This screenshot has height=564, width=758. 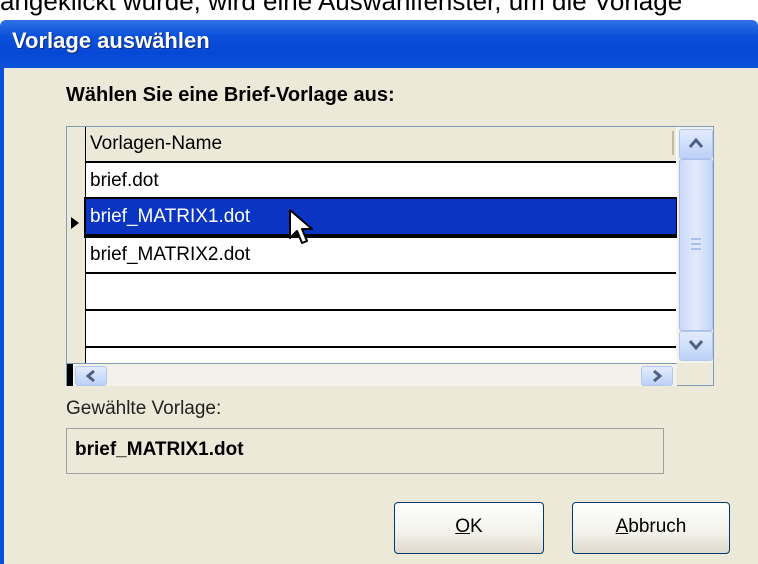 I want to click on cancel-label: bbruch, so click(x=657, y=526).